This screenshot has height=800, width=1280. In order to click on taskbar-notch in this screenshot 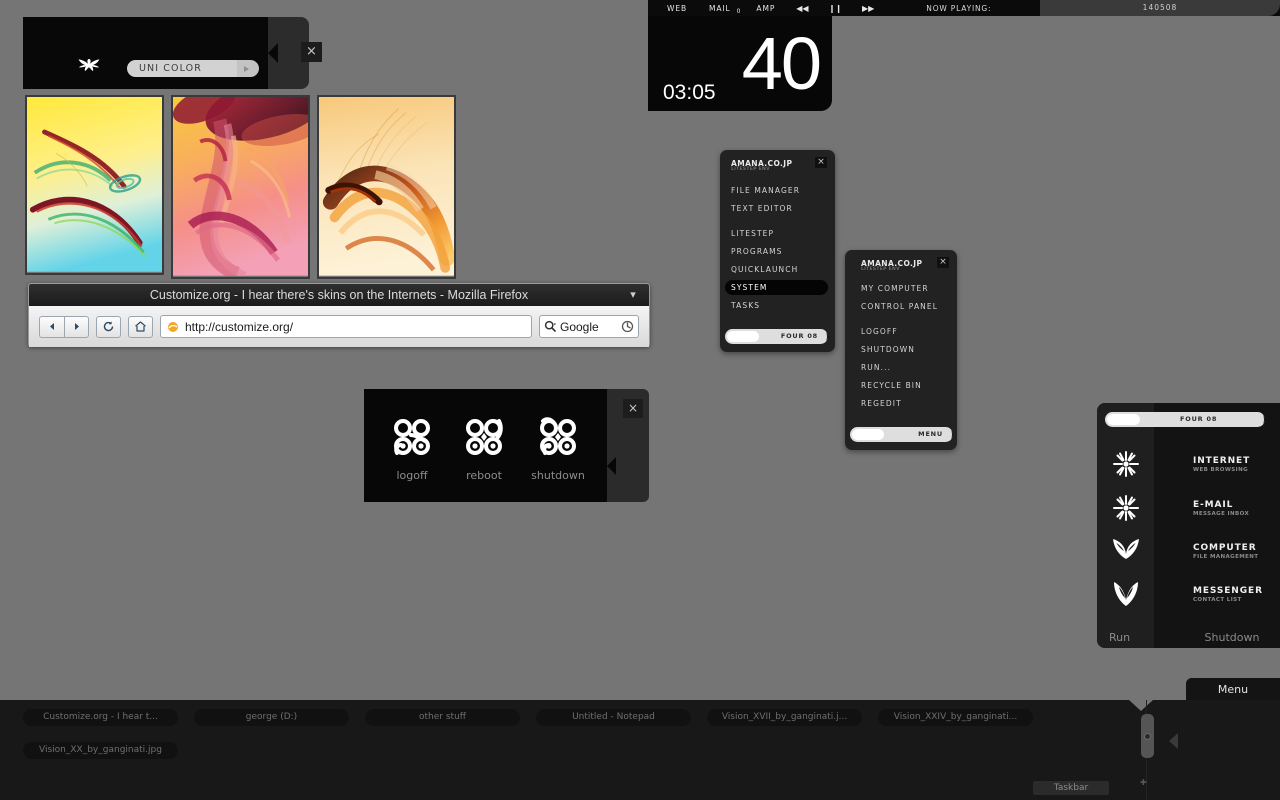, I will do `click(1141, 705)`.